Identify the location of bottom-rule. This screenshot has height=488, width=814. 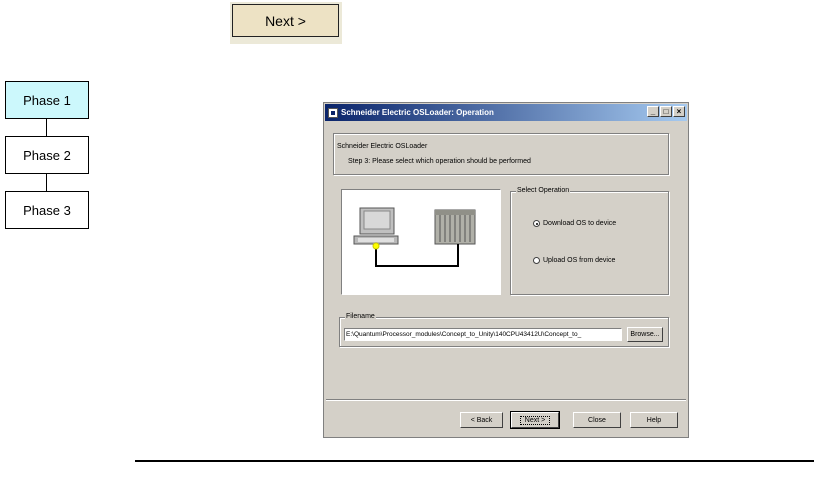
(474, 461).